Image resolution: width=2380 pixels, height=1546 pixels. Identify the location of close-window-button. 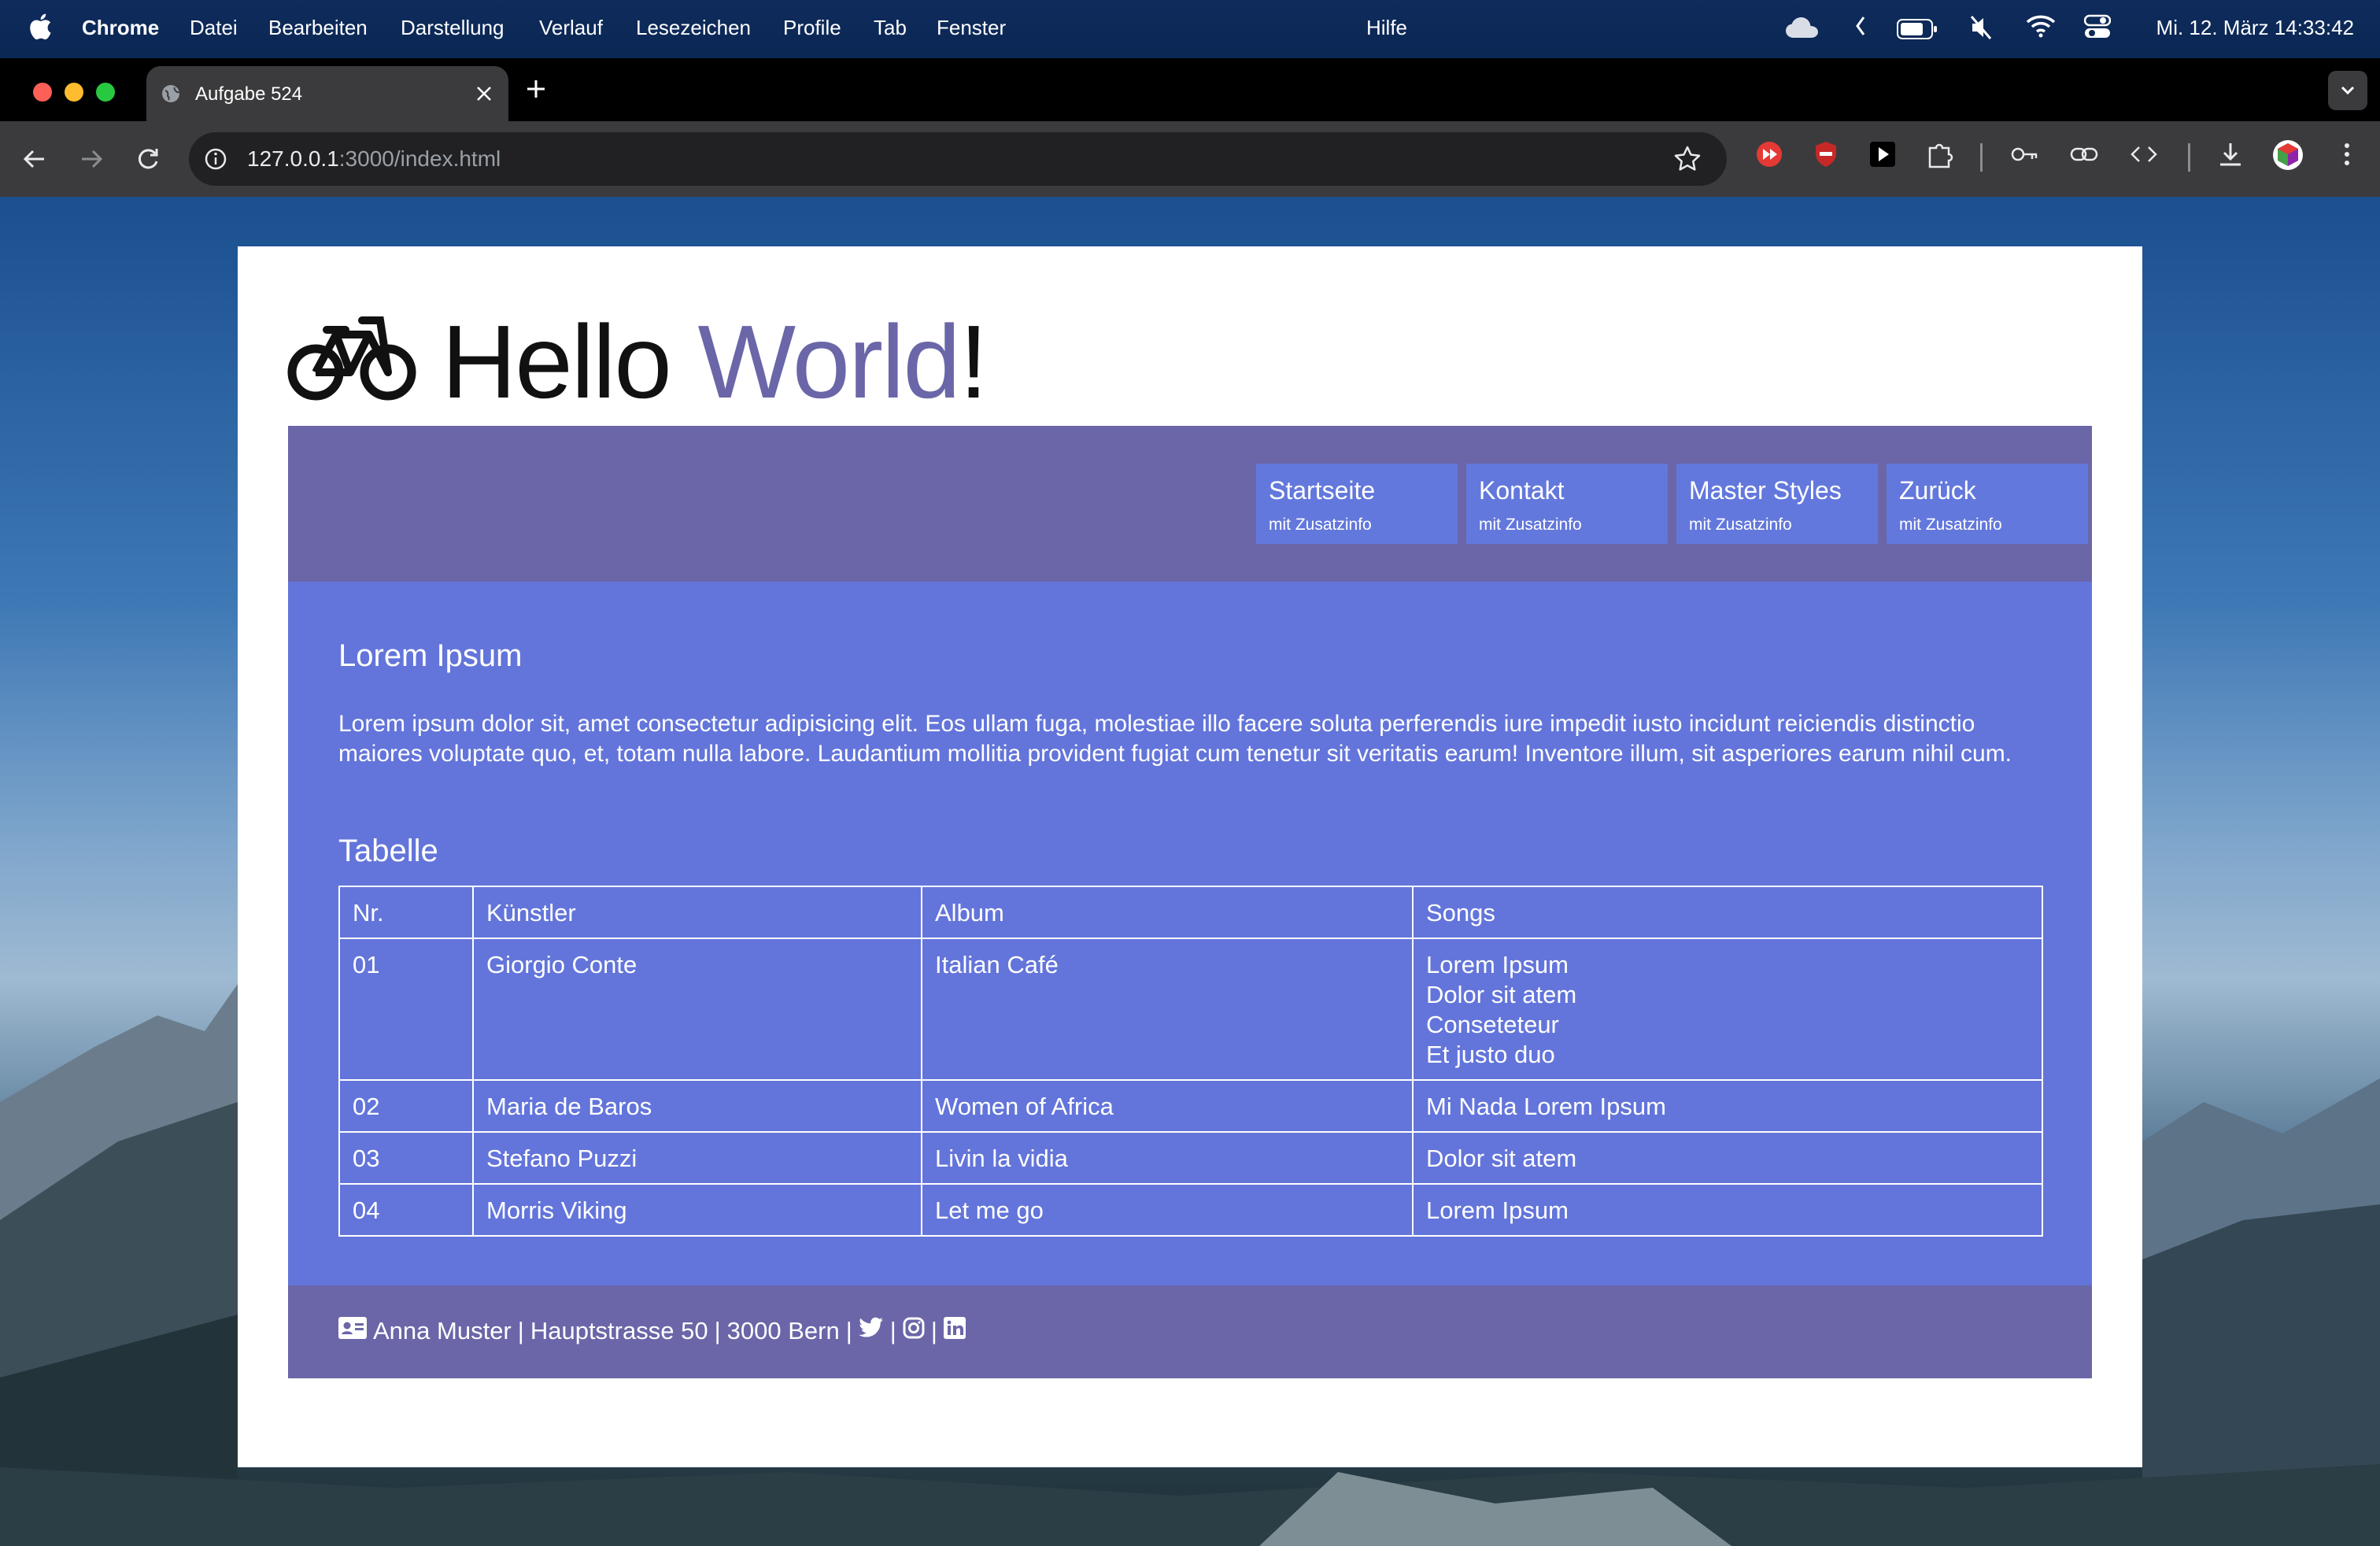
(42, 93).